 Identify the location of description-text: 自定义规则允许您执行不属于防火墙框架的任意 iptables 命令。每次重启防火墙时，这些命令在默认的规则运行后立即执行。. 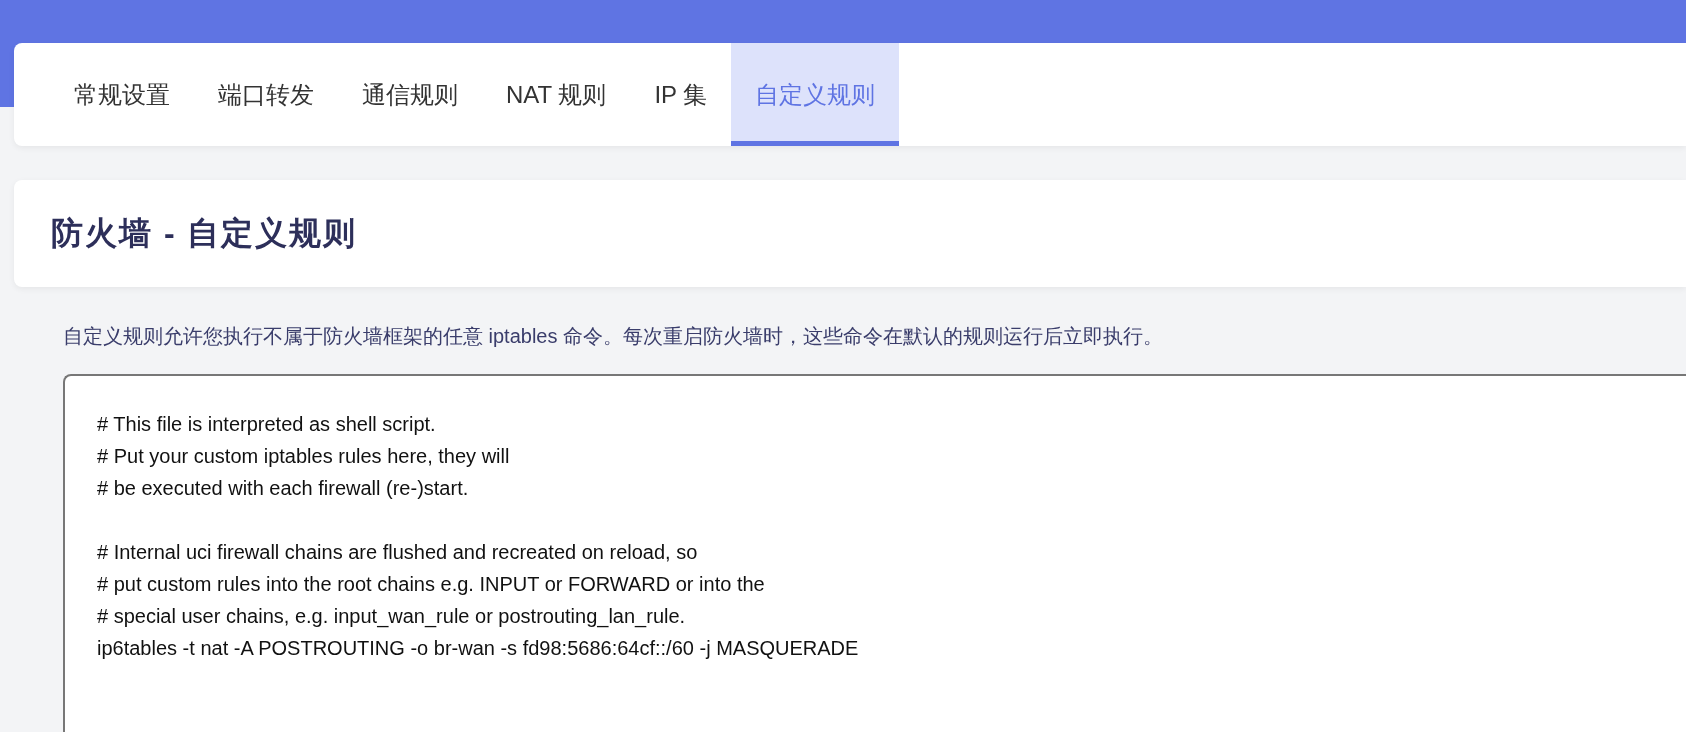
(614, 336).